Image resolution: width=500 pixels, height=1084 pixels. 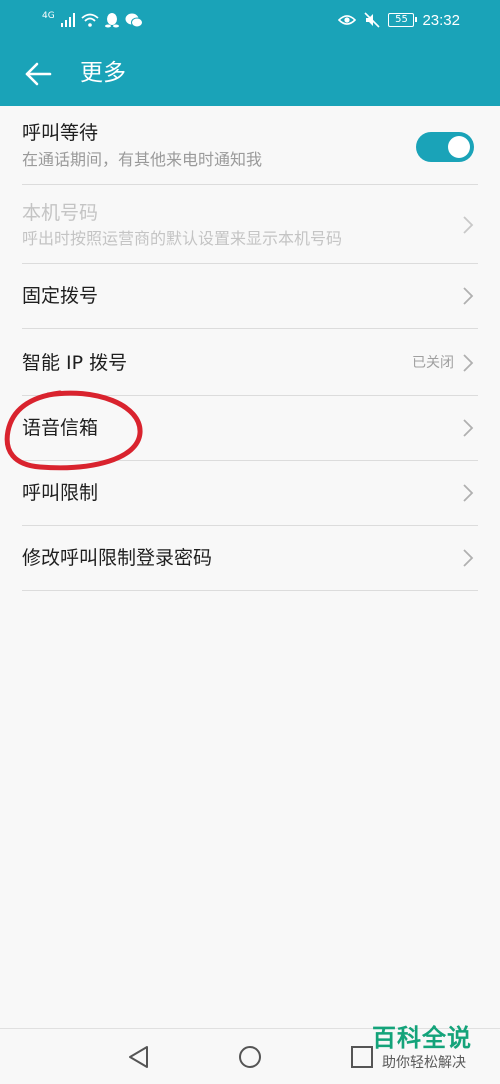 What do you see at coordinates (134, 20) in the screenshot?
I see `wechat-icon` at bounding box center [134, 20].